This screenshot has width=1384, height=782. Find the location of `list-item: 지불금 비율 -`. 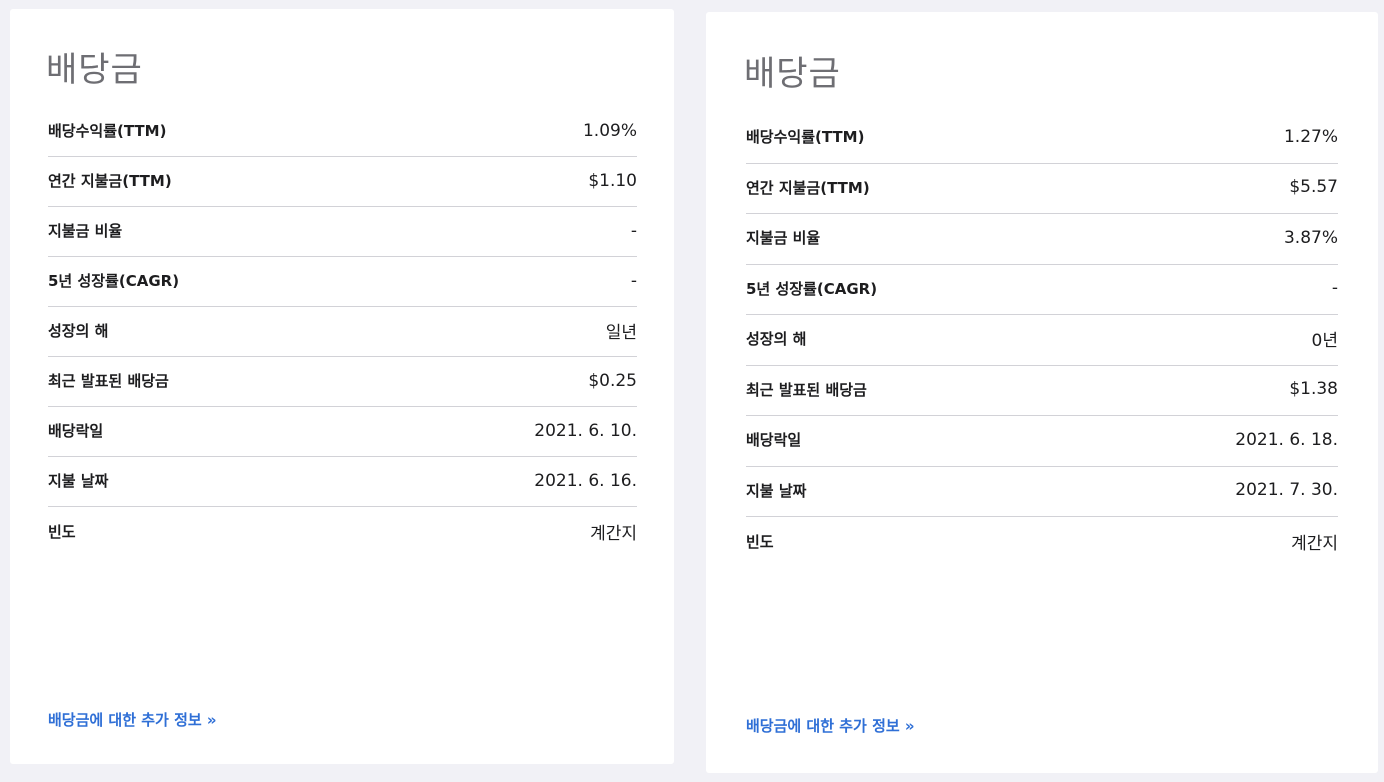

list-item: 지불금 비율 - is located at coordinates (342, 232).